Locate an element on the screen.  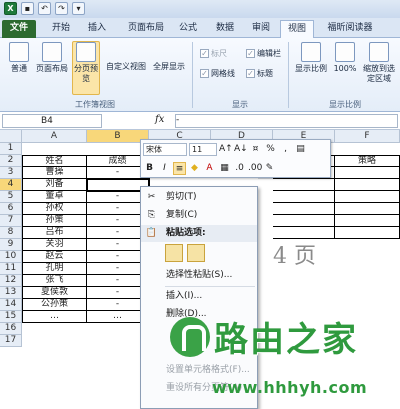
name-cell: 孙权 is located at coordinates (54, 209).